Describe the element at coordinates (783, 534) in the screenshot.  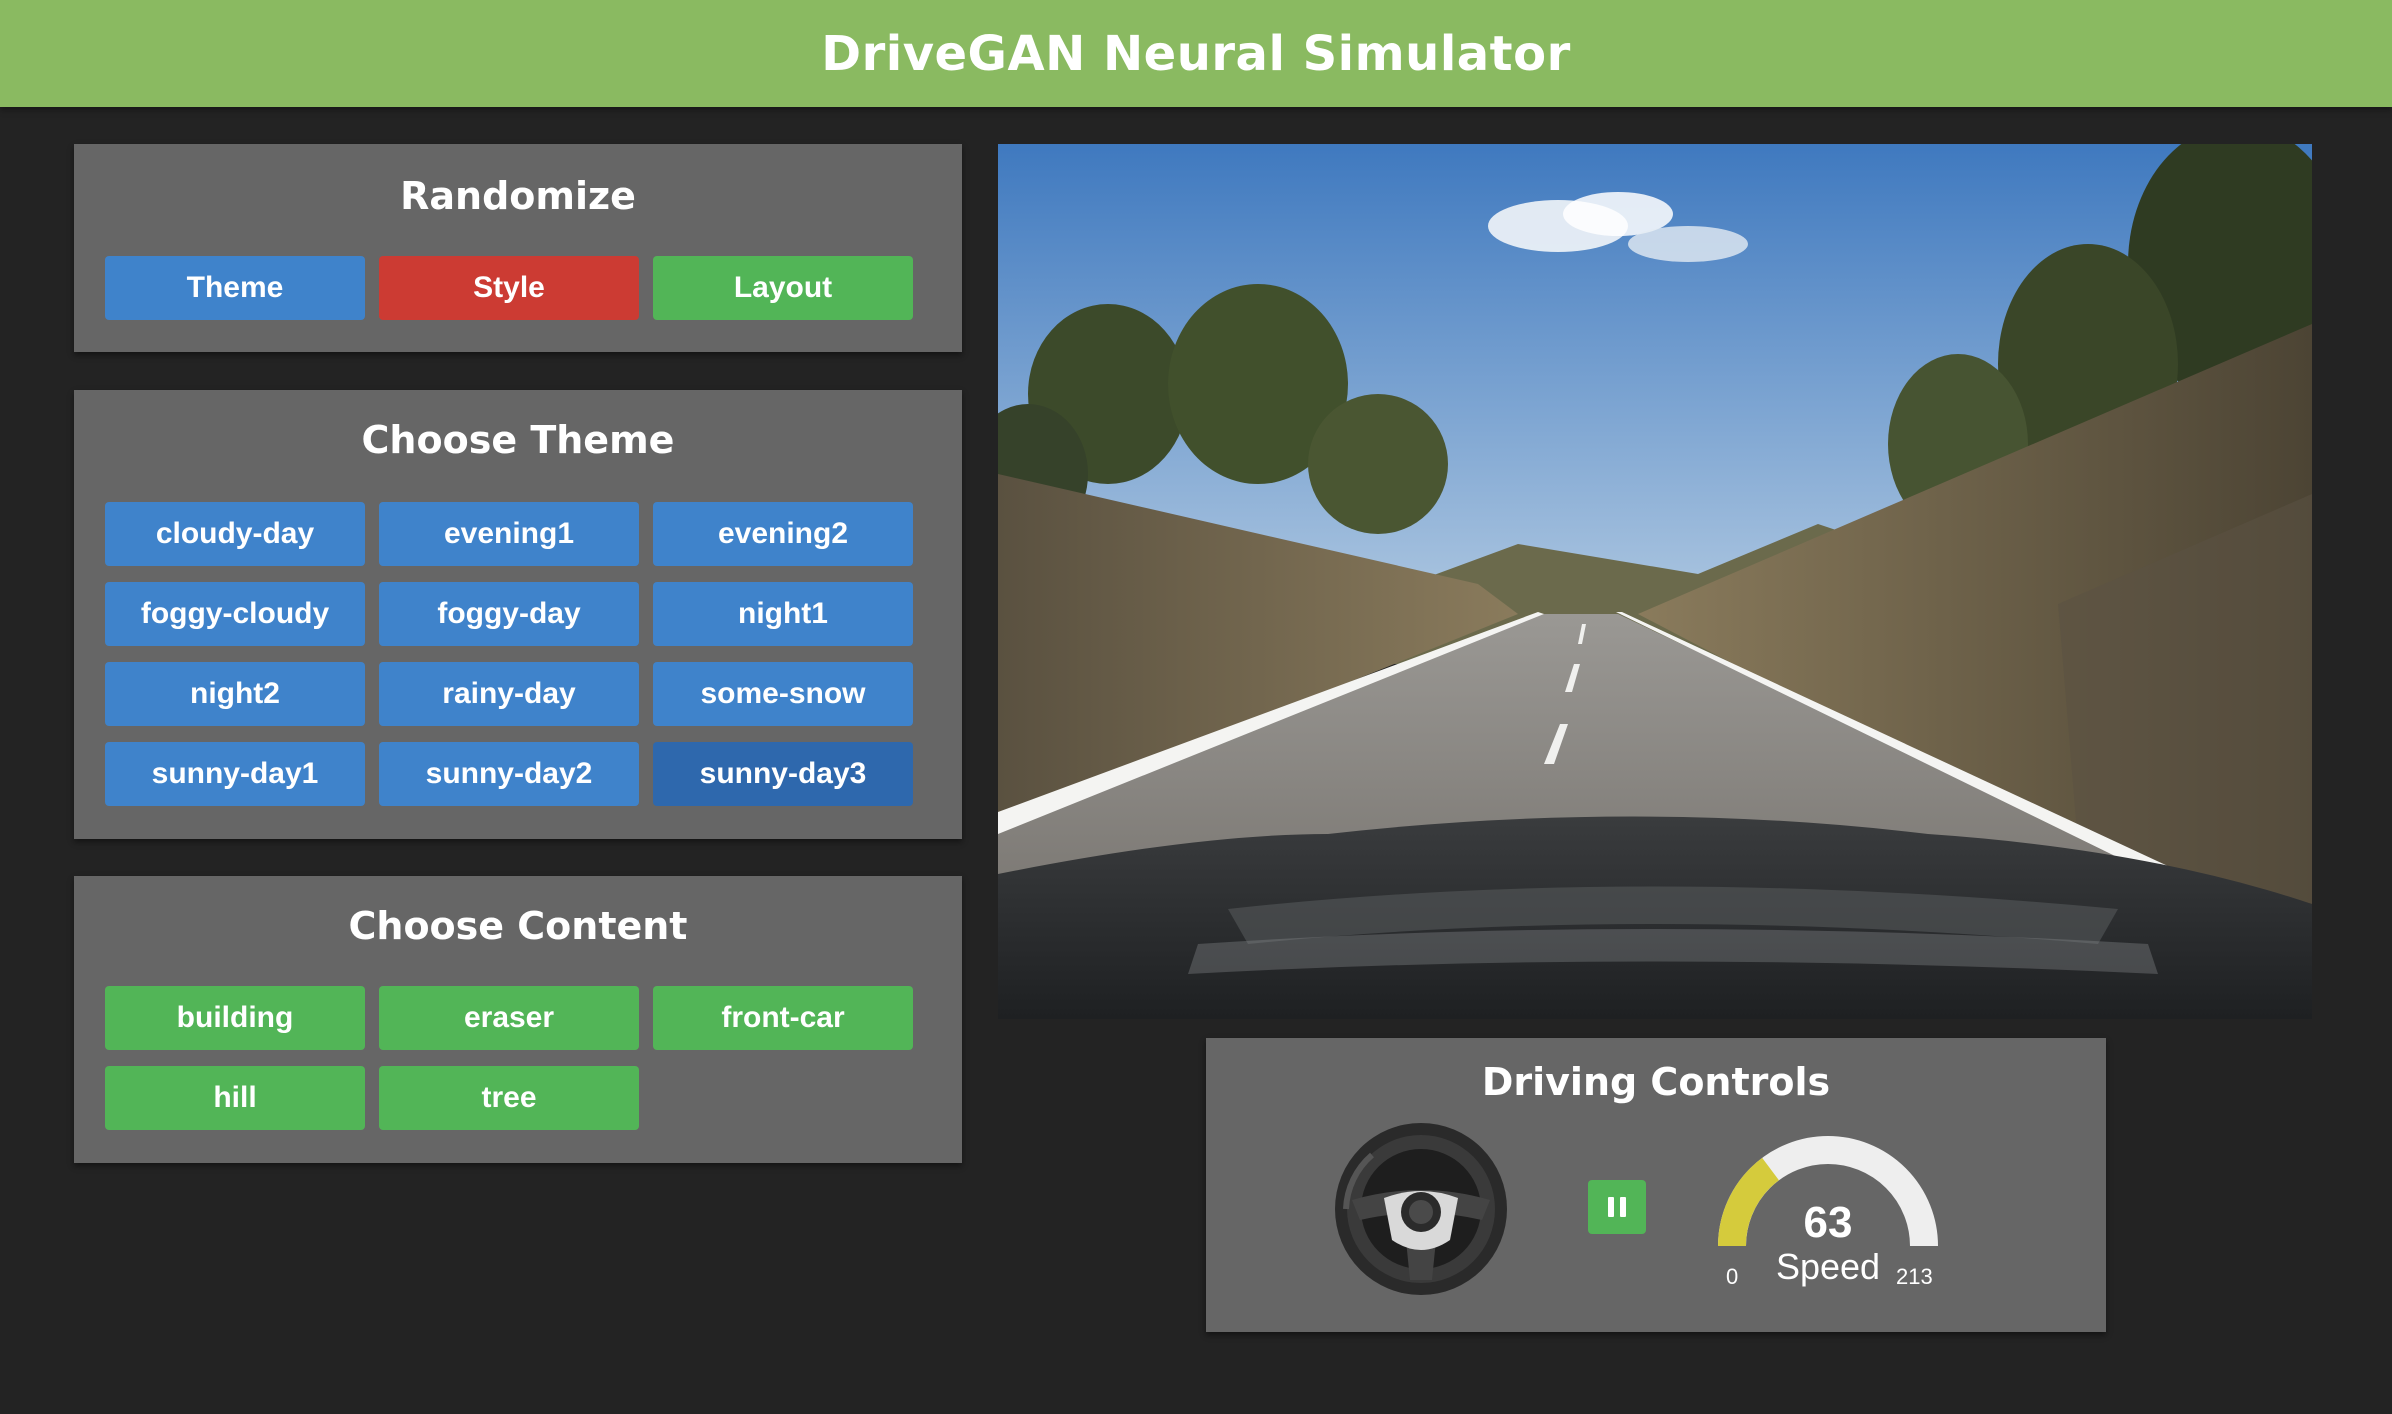
I see `theme-button-evening2: evening2` at that location.